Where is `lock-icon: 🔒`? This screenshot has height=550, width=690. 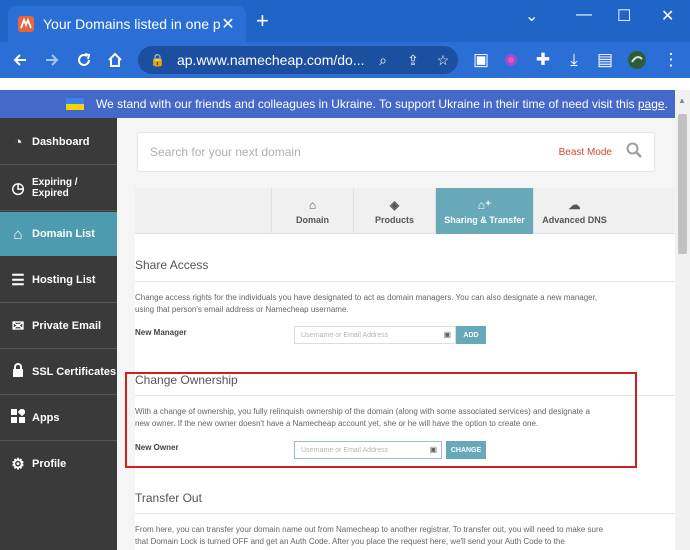
lock-icon: 🔒 is located at coordinates (157, 60).